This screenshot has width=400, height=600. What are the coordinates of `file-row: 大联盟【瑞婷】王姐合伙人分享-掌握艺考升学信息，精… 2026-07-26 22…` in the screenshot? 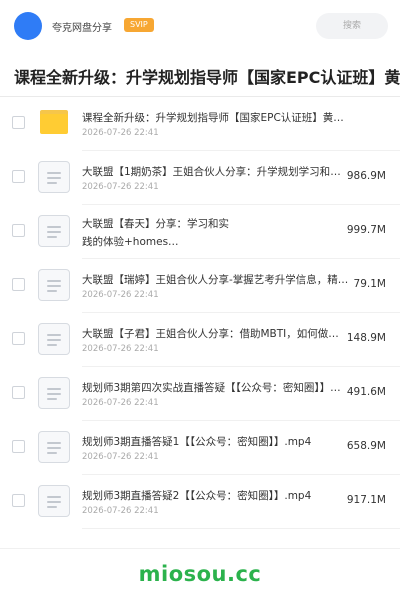 It's located at (200, 286).